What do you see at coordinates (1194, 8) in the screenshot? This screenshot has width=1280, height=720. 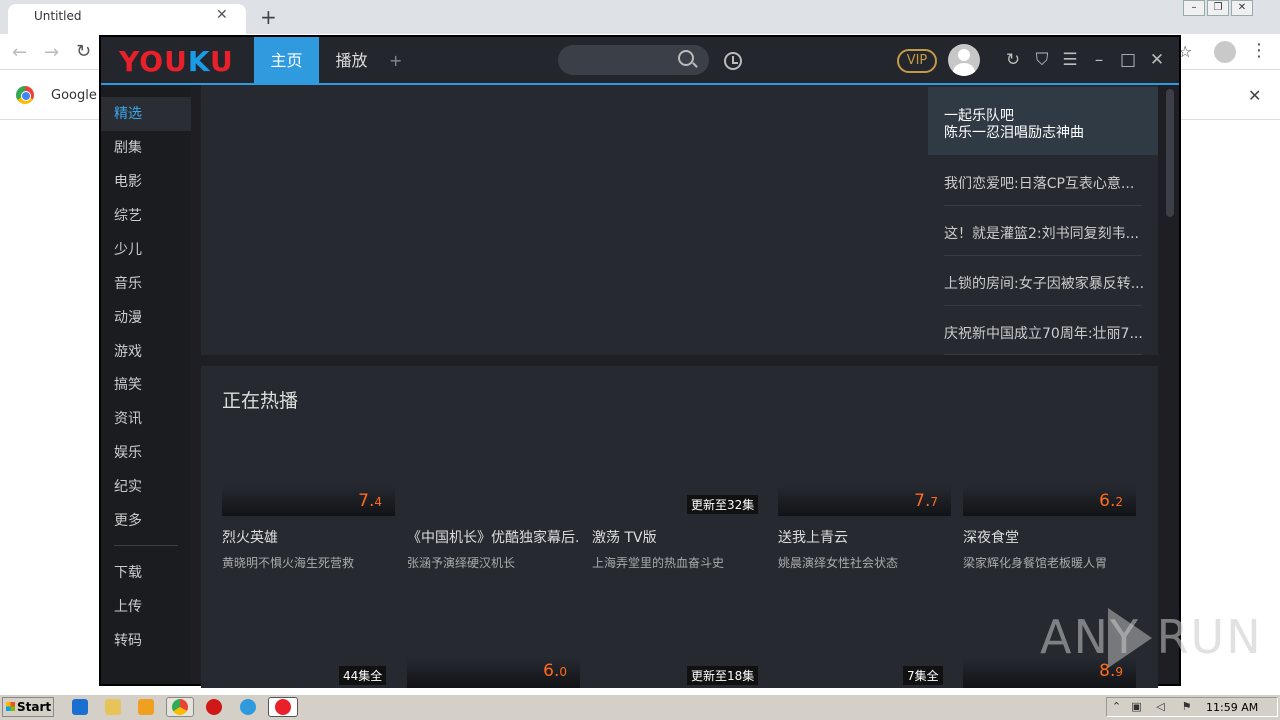 I see `minimize-button: –` at bounding box center [1194, 8].